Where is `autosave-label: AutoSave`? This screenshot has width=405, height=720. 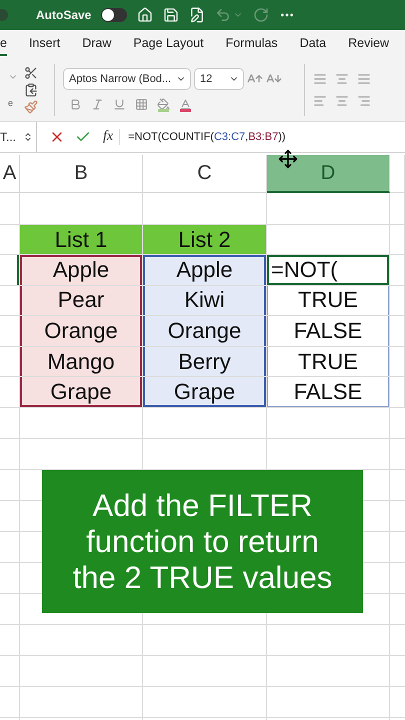 autosave-label: AutoSave is located at coordinates (64, 15).